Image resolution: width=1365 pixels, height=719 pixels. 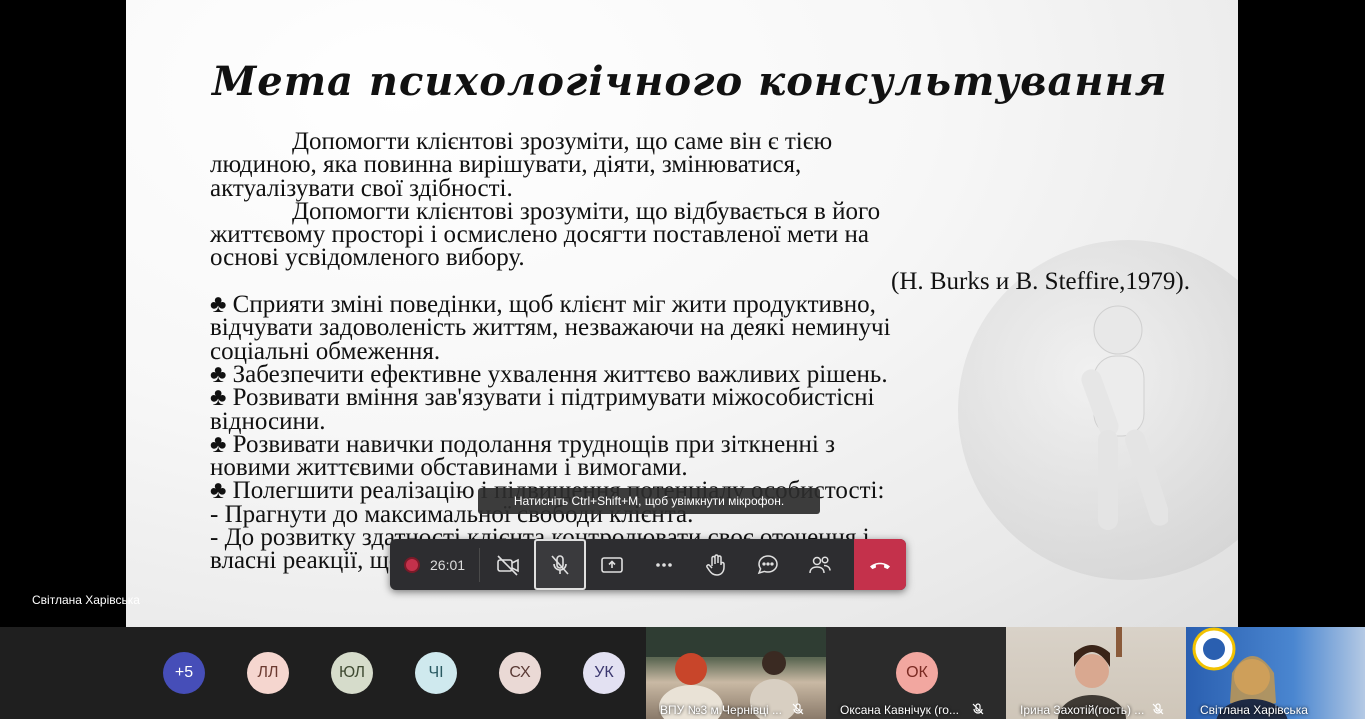 I want to click on chat-icon, so click(x=767, y=564).